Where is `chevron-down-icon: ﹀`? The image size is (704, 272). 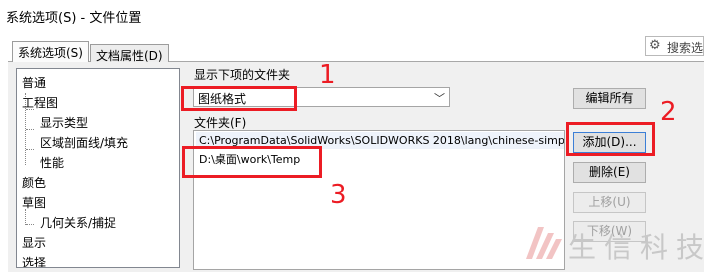 chevron-down-icon: ﹀ is located at coordinates (439, 98).